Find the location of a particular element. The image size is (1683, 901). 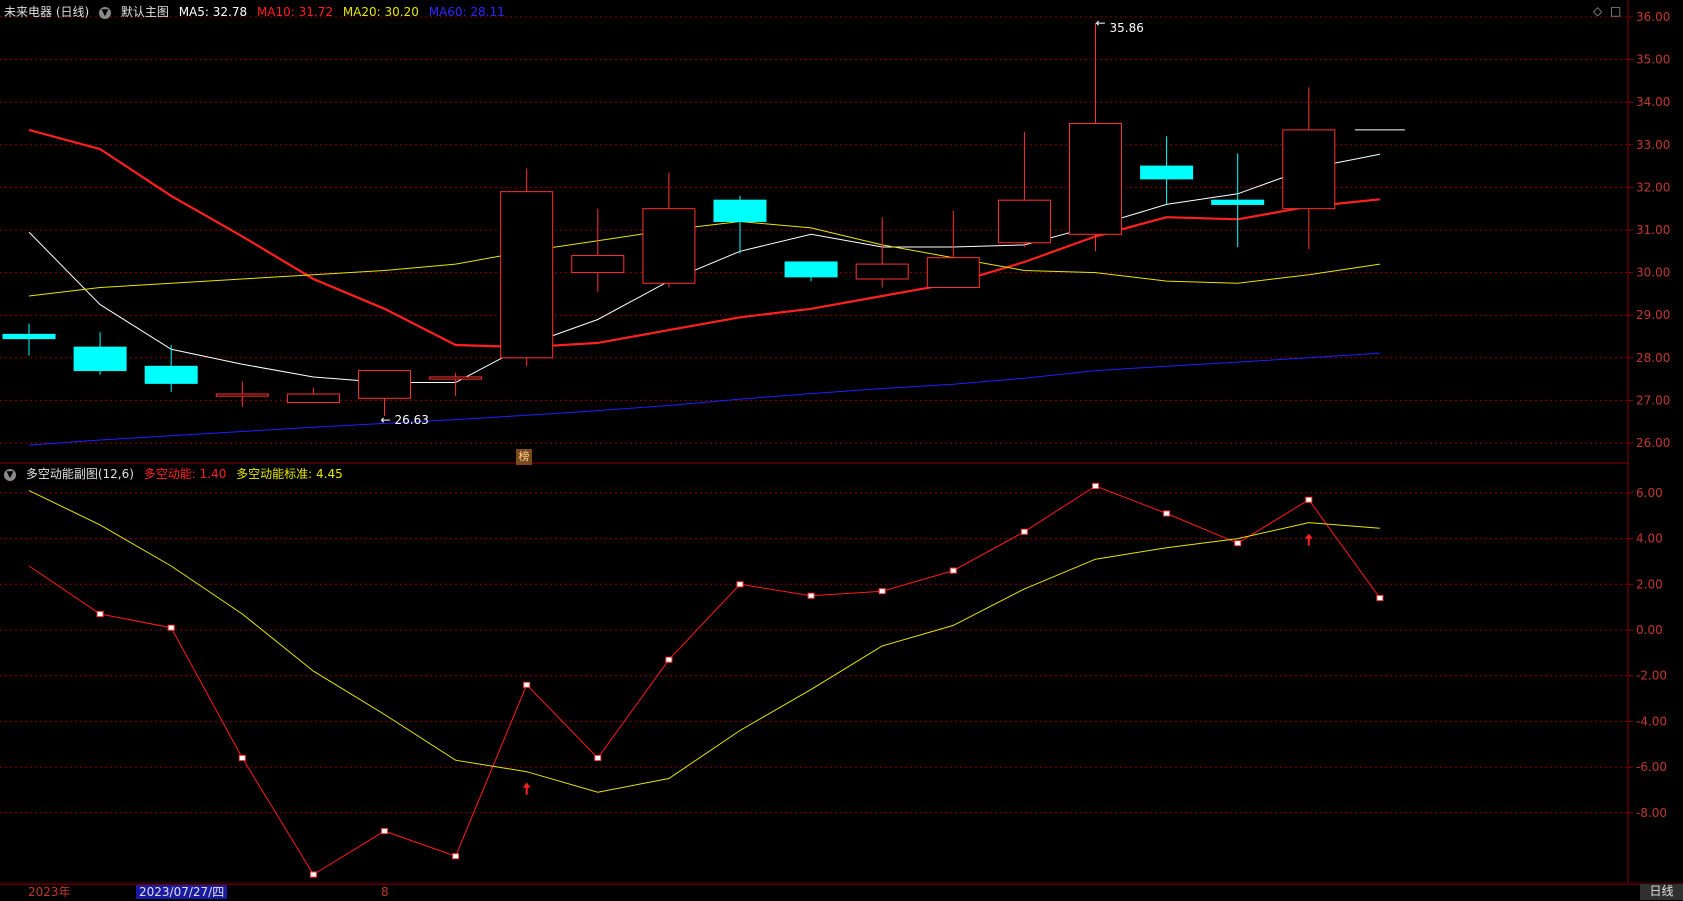

ma5-label: MA5: 32.78 is located at coordinates (213, 12).